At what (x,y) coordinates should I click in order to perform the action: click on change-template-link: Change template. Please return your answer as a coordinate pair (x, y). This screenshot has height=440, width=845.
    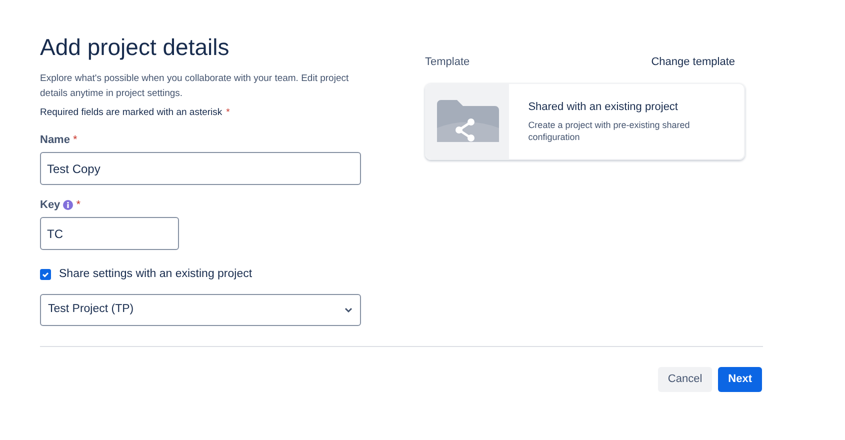
    Looking at the image, I should click on (693, 62).